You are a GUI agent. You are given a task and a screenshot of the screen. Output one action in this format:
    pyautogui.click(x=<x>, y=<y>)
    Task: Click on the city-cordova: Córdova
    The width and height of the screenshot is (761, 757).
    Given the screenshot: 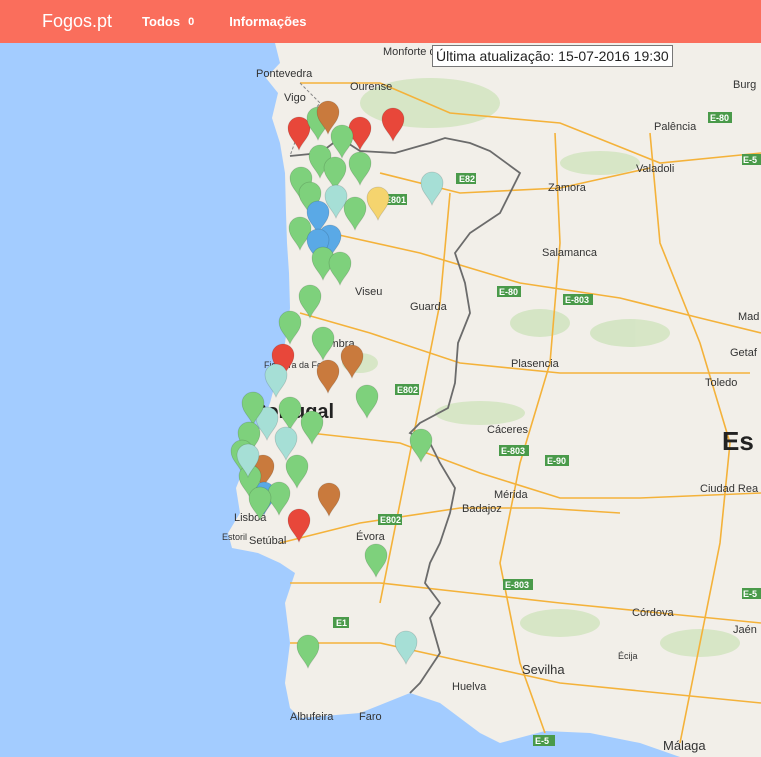 What is the action you would take?
    pyautogui.click(x=653, y=613)
    